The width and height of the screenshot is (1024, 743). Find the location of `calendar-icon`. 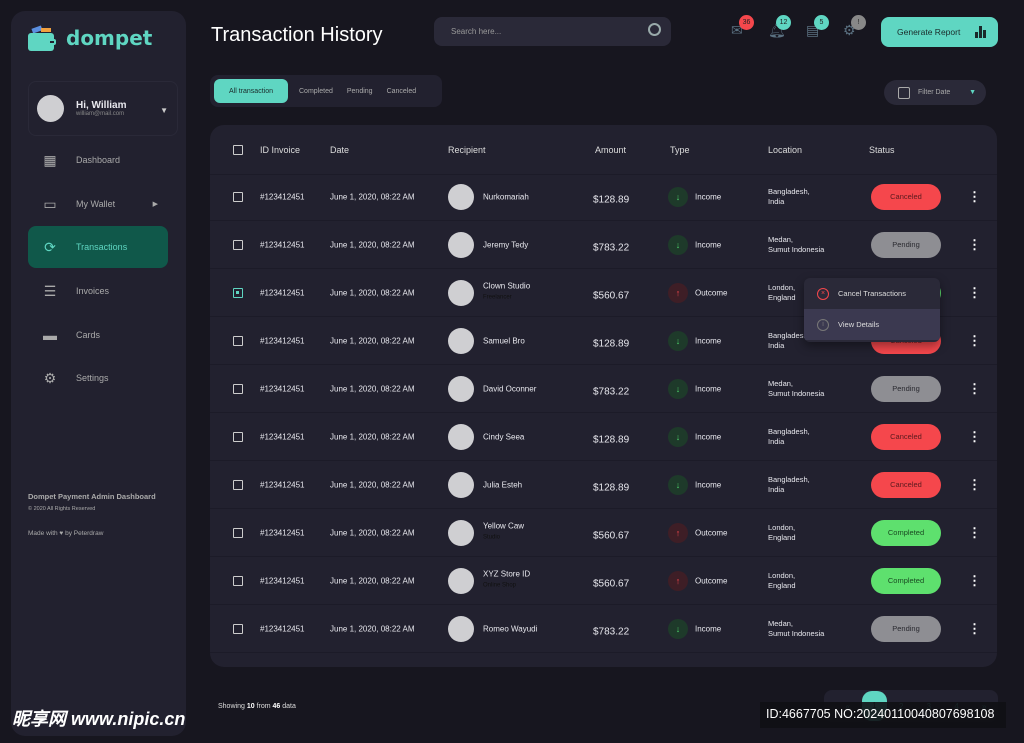

calendar-icon is located at coordinates (904, 92).